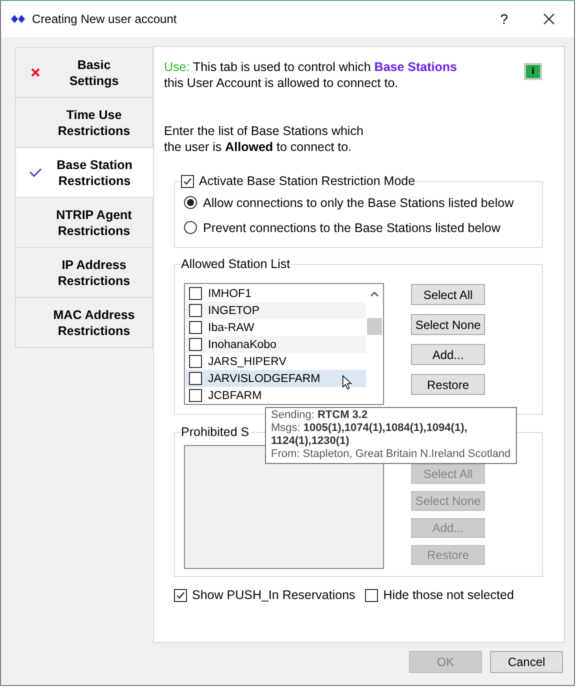 The height and width of the screenshot is (690, 580). I want to click on list-item: Iba-RAW, so click(276, 327).